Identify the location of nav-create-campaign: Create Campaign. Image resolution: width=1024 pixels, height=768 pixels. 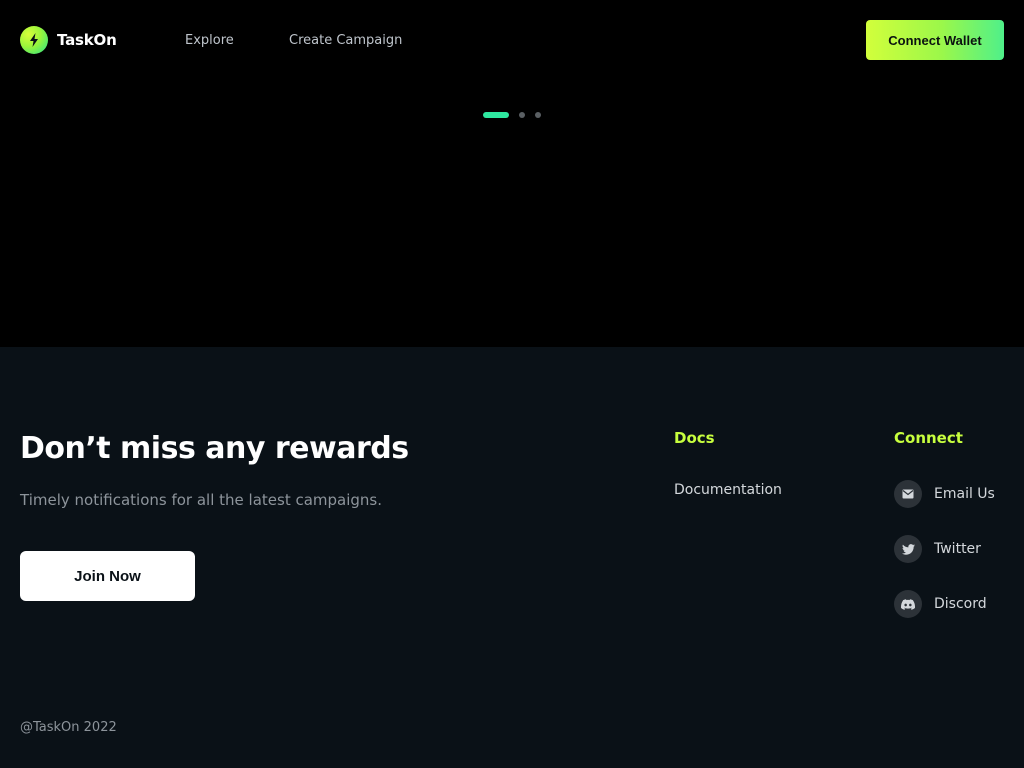
(345, 40).